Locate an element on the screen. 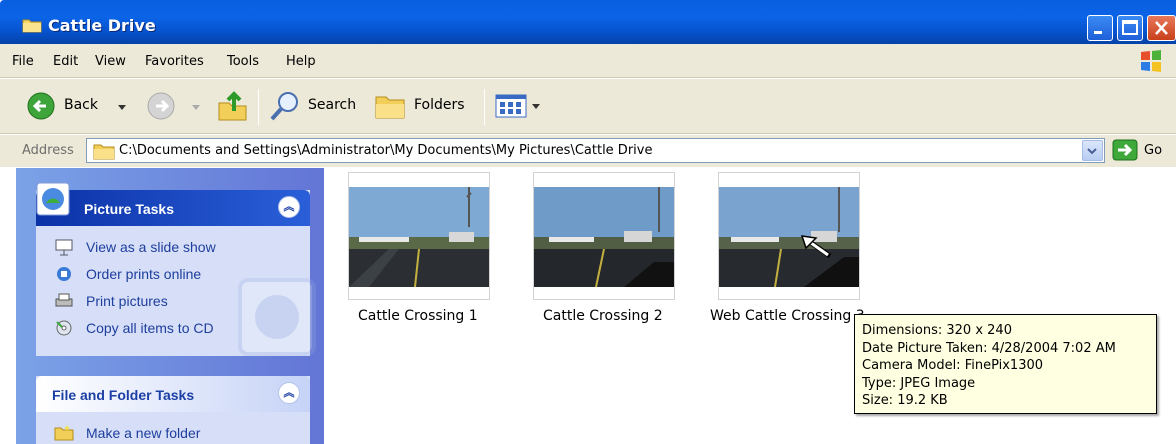 Image resolution: width=1176 pixels, height=444 pixels. chevron-down-icon is located at coordinates (1092, 151).